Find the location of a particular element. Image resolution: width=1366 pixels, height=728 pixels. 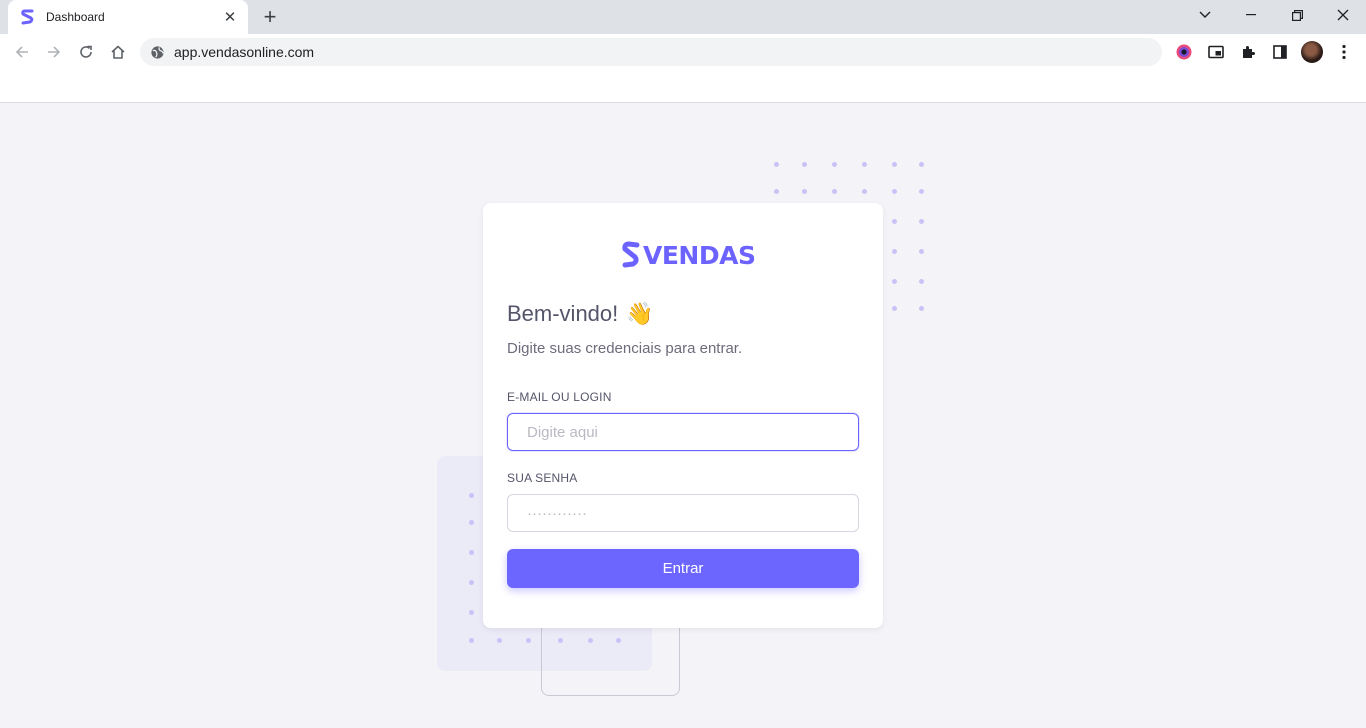

browser-tabstrip: Dashboard ✕ + is located at coordinates (683, 17).